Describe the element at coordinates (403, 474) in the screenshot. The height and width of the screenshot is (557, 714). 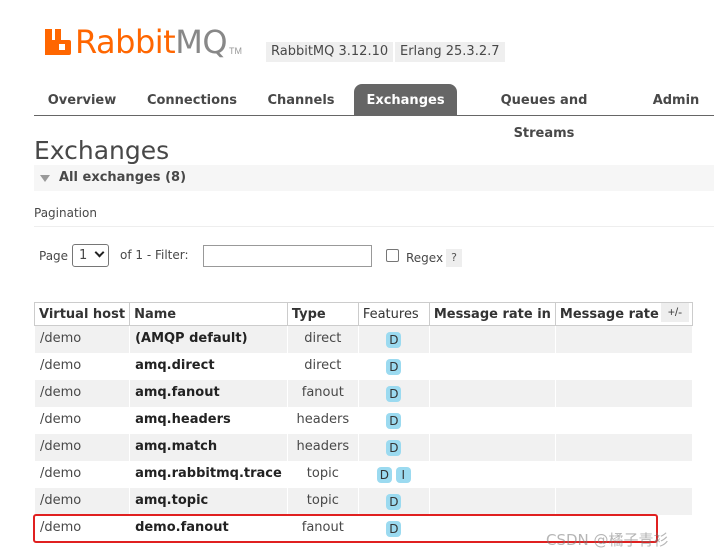
I see `feature-badge: I` at that location.